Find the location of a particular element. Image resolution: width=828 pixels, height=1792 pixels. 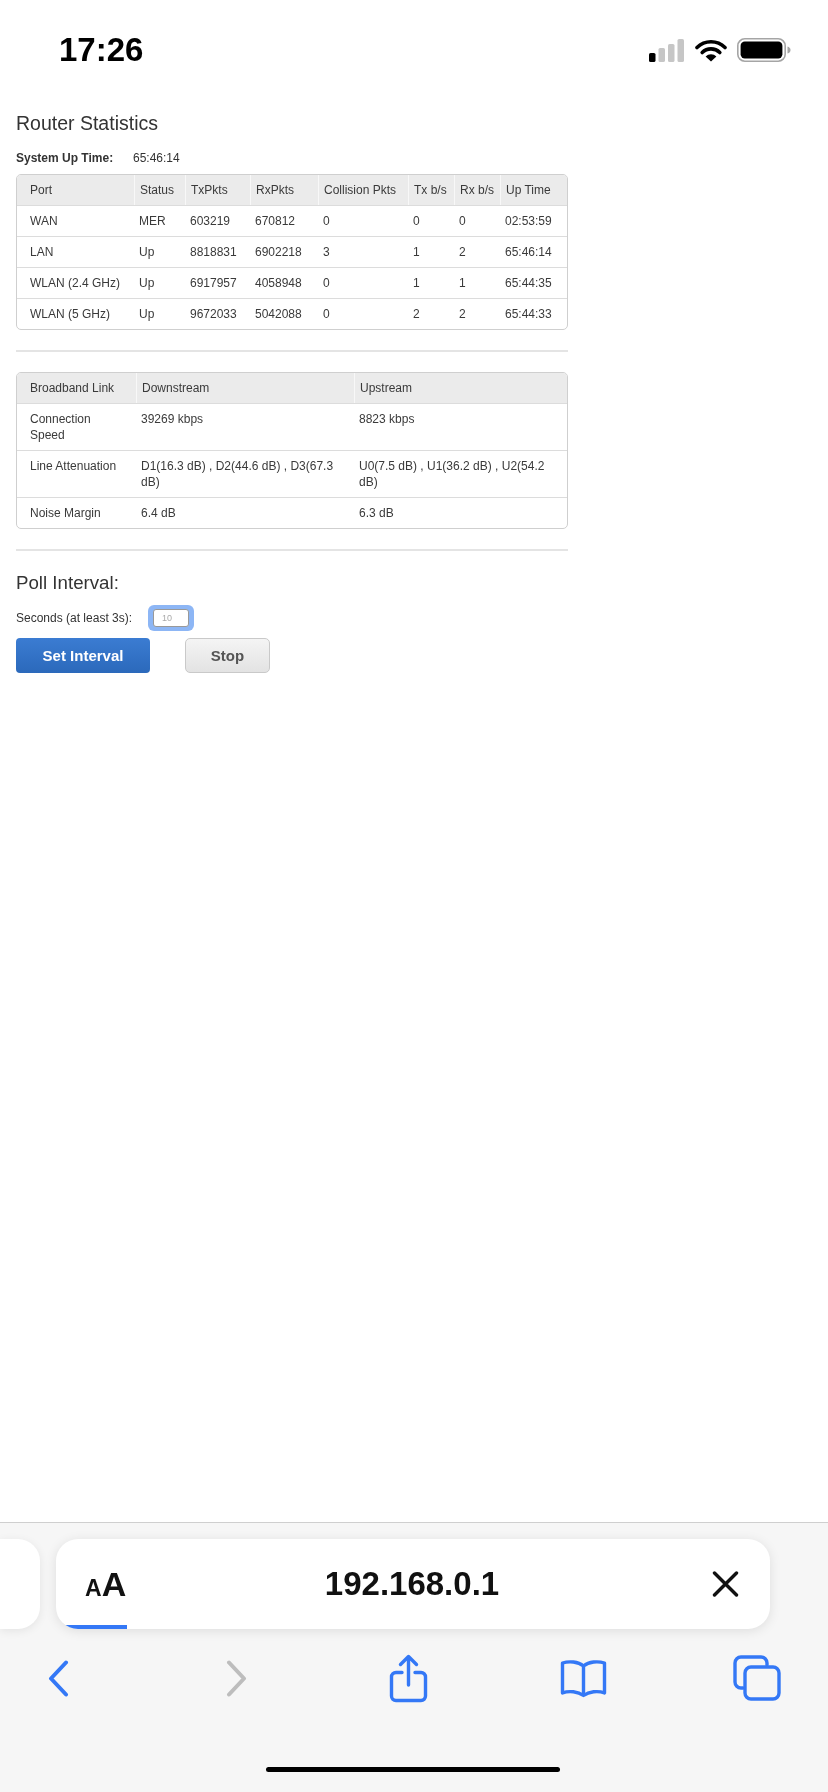

table-cell-text: 65:44:33 is located at coordinates (528, 314).